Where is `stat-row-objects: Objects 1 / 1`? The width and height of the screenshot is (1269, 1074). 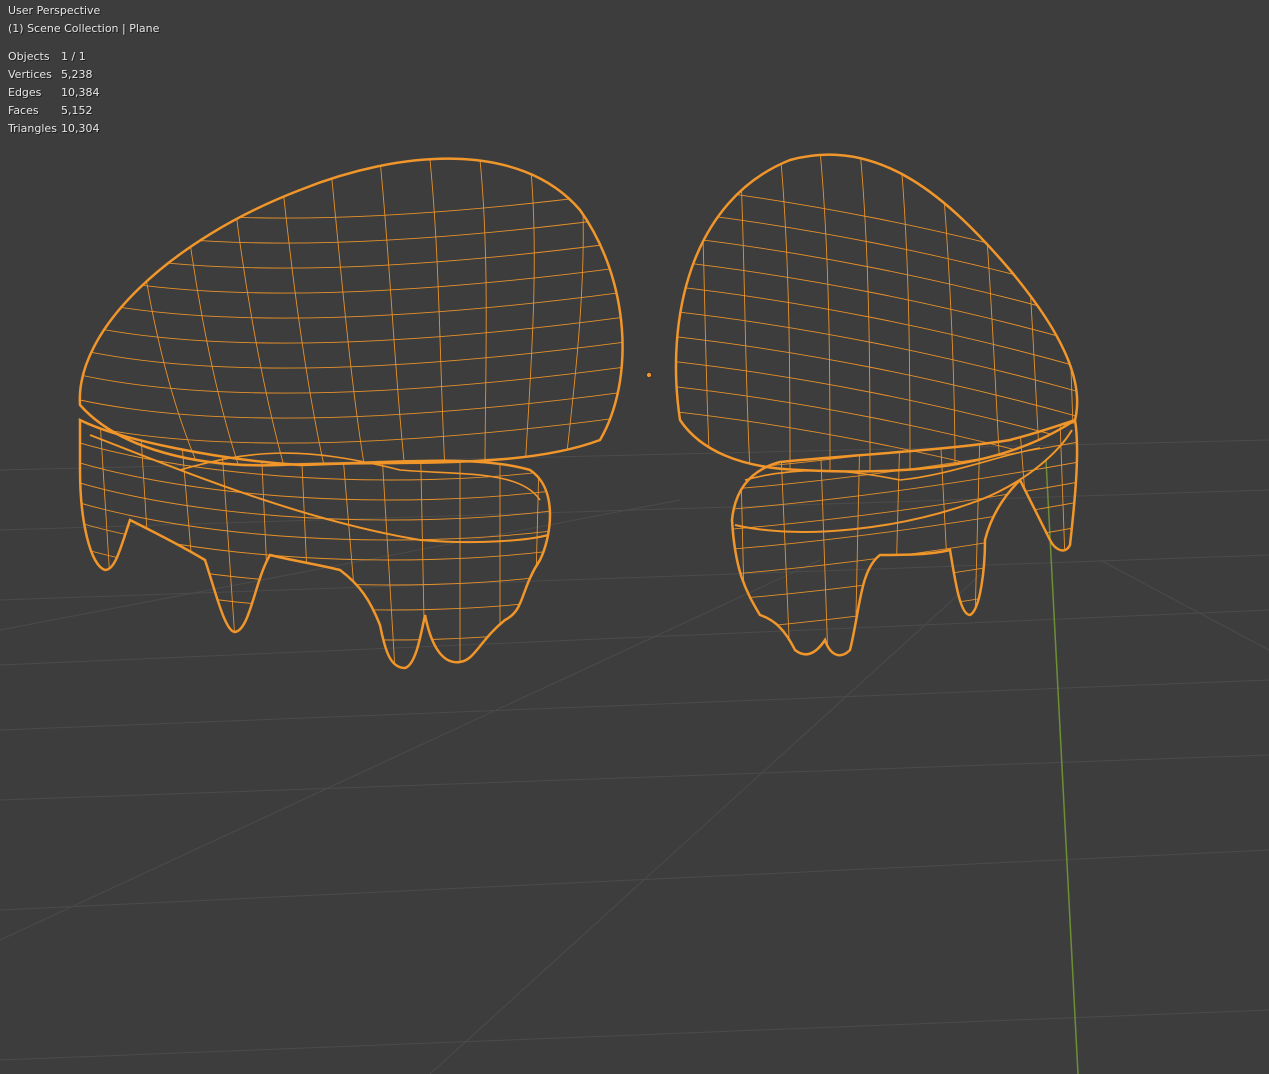 stat-row-objects: Objects 1 / 1 is located at coordinates (83, 57).